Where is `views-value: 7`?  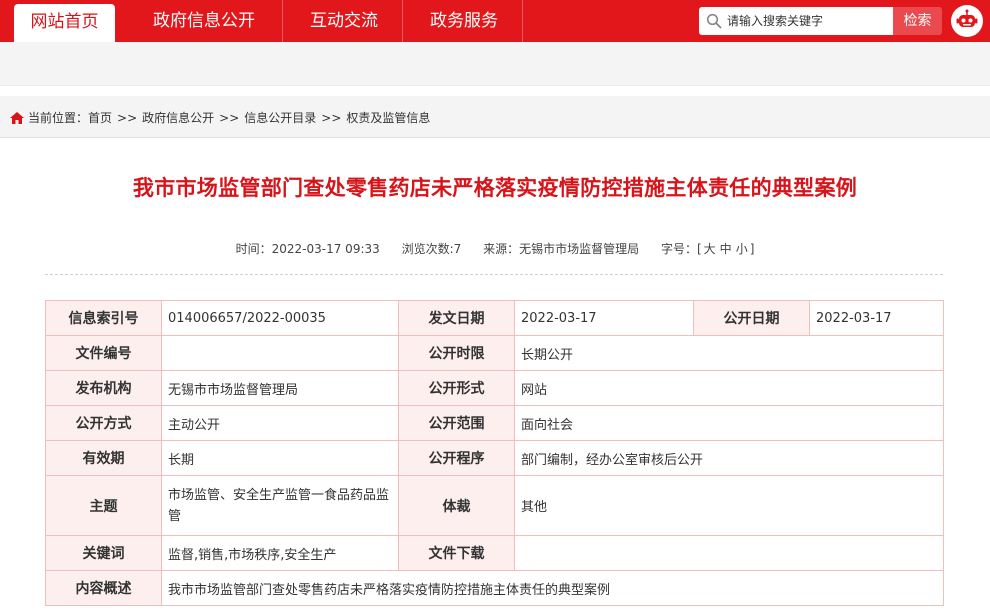
views-value: 7 is located at coordinates (457, 249).